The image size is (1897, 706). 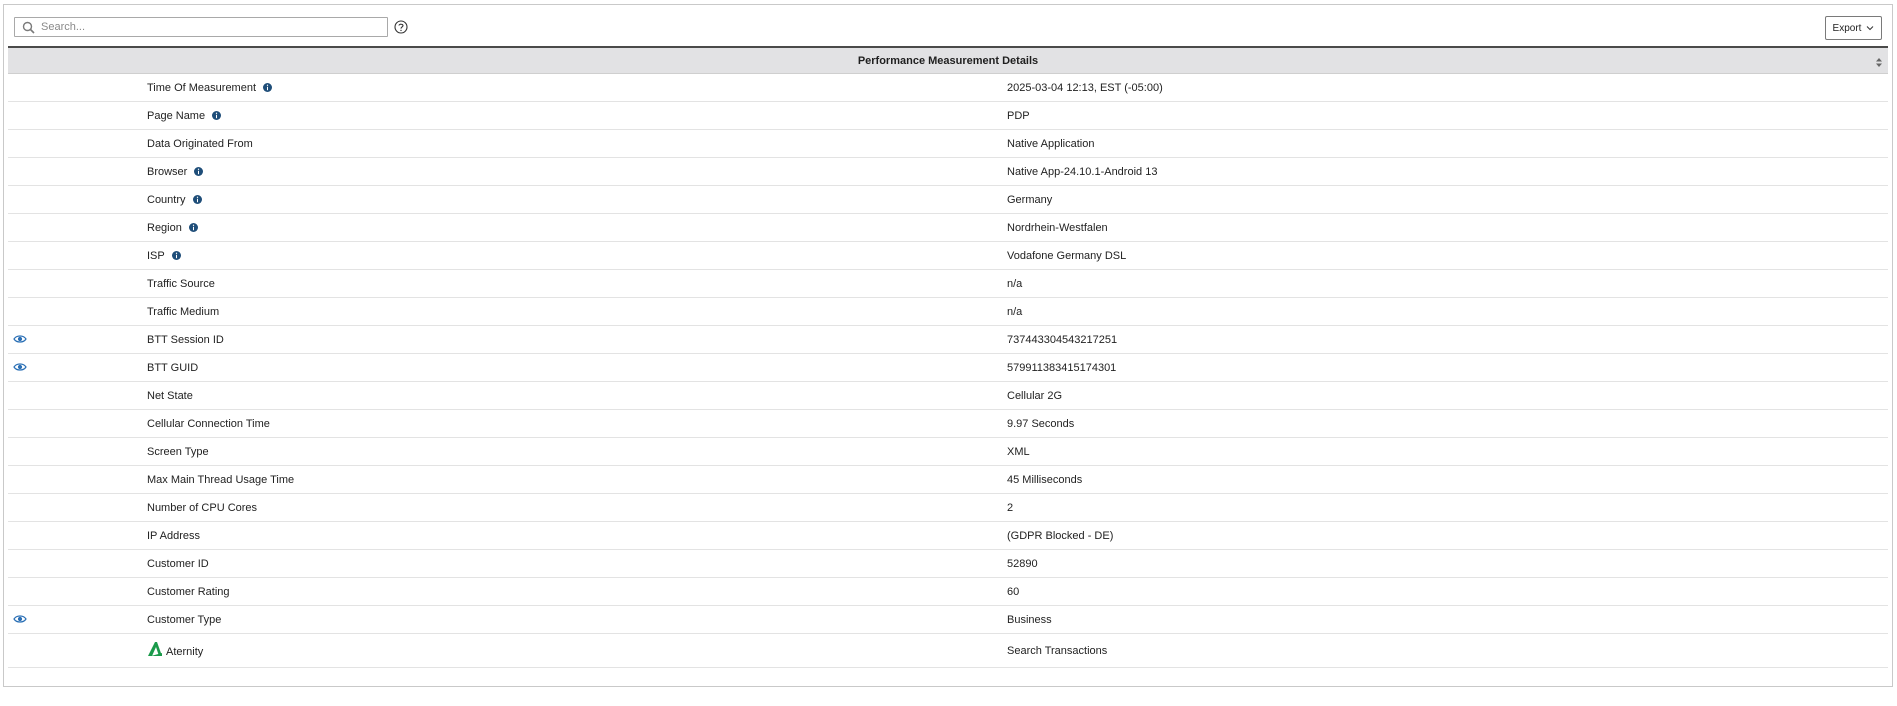 I want to click on table-title: Performance Measurement Details, so click(x=948, y=60).